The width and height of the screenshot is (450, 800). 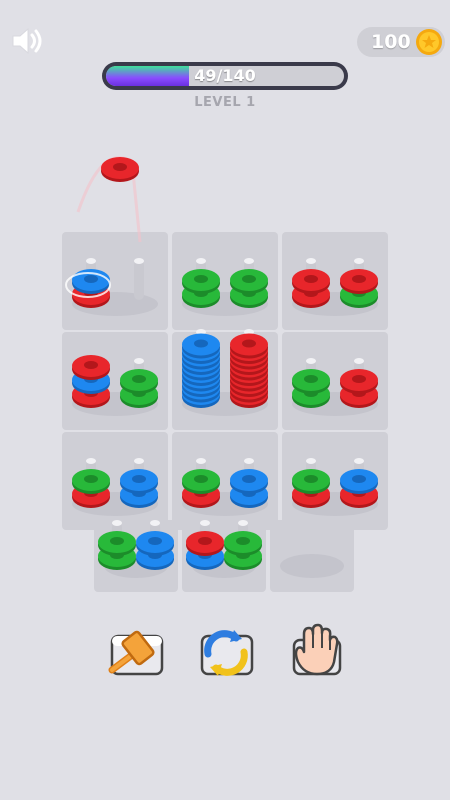 What do you see at coordinates (115, 243) in the screenshot?
I see `board-slot-r1-c1` at bounding box center [115, 243].